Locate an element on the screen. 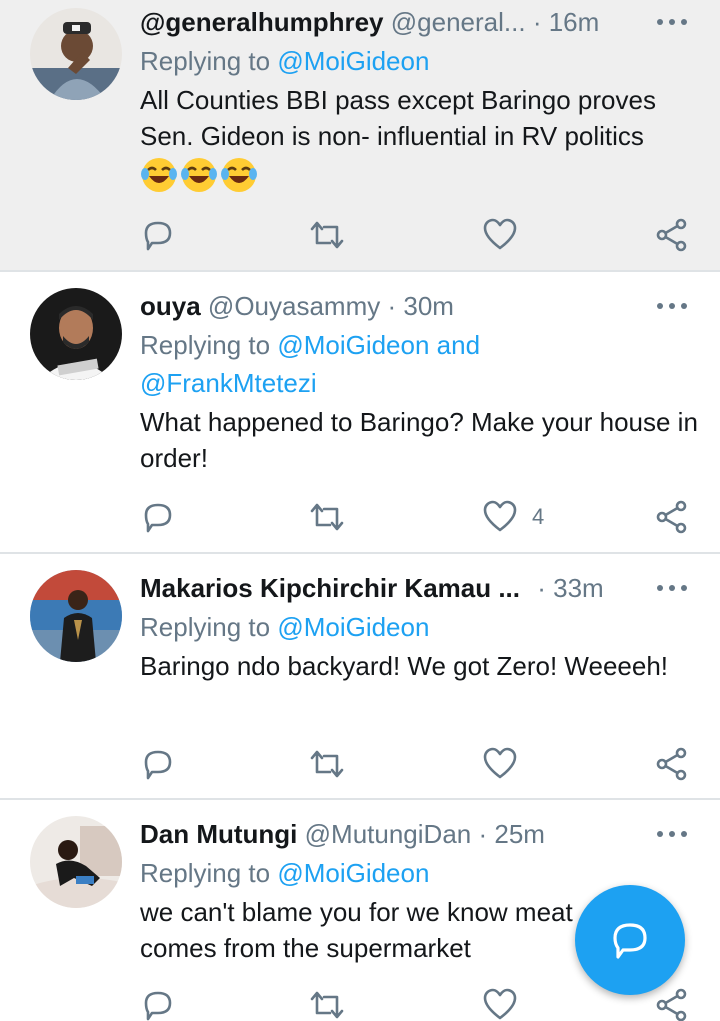 The image size is (720, 1021). mention-link: @FrankMtetezi is located at coordinates (228, 383).